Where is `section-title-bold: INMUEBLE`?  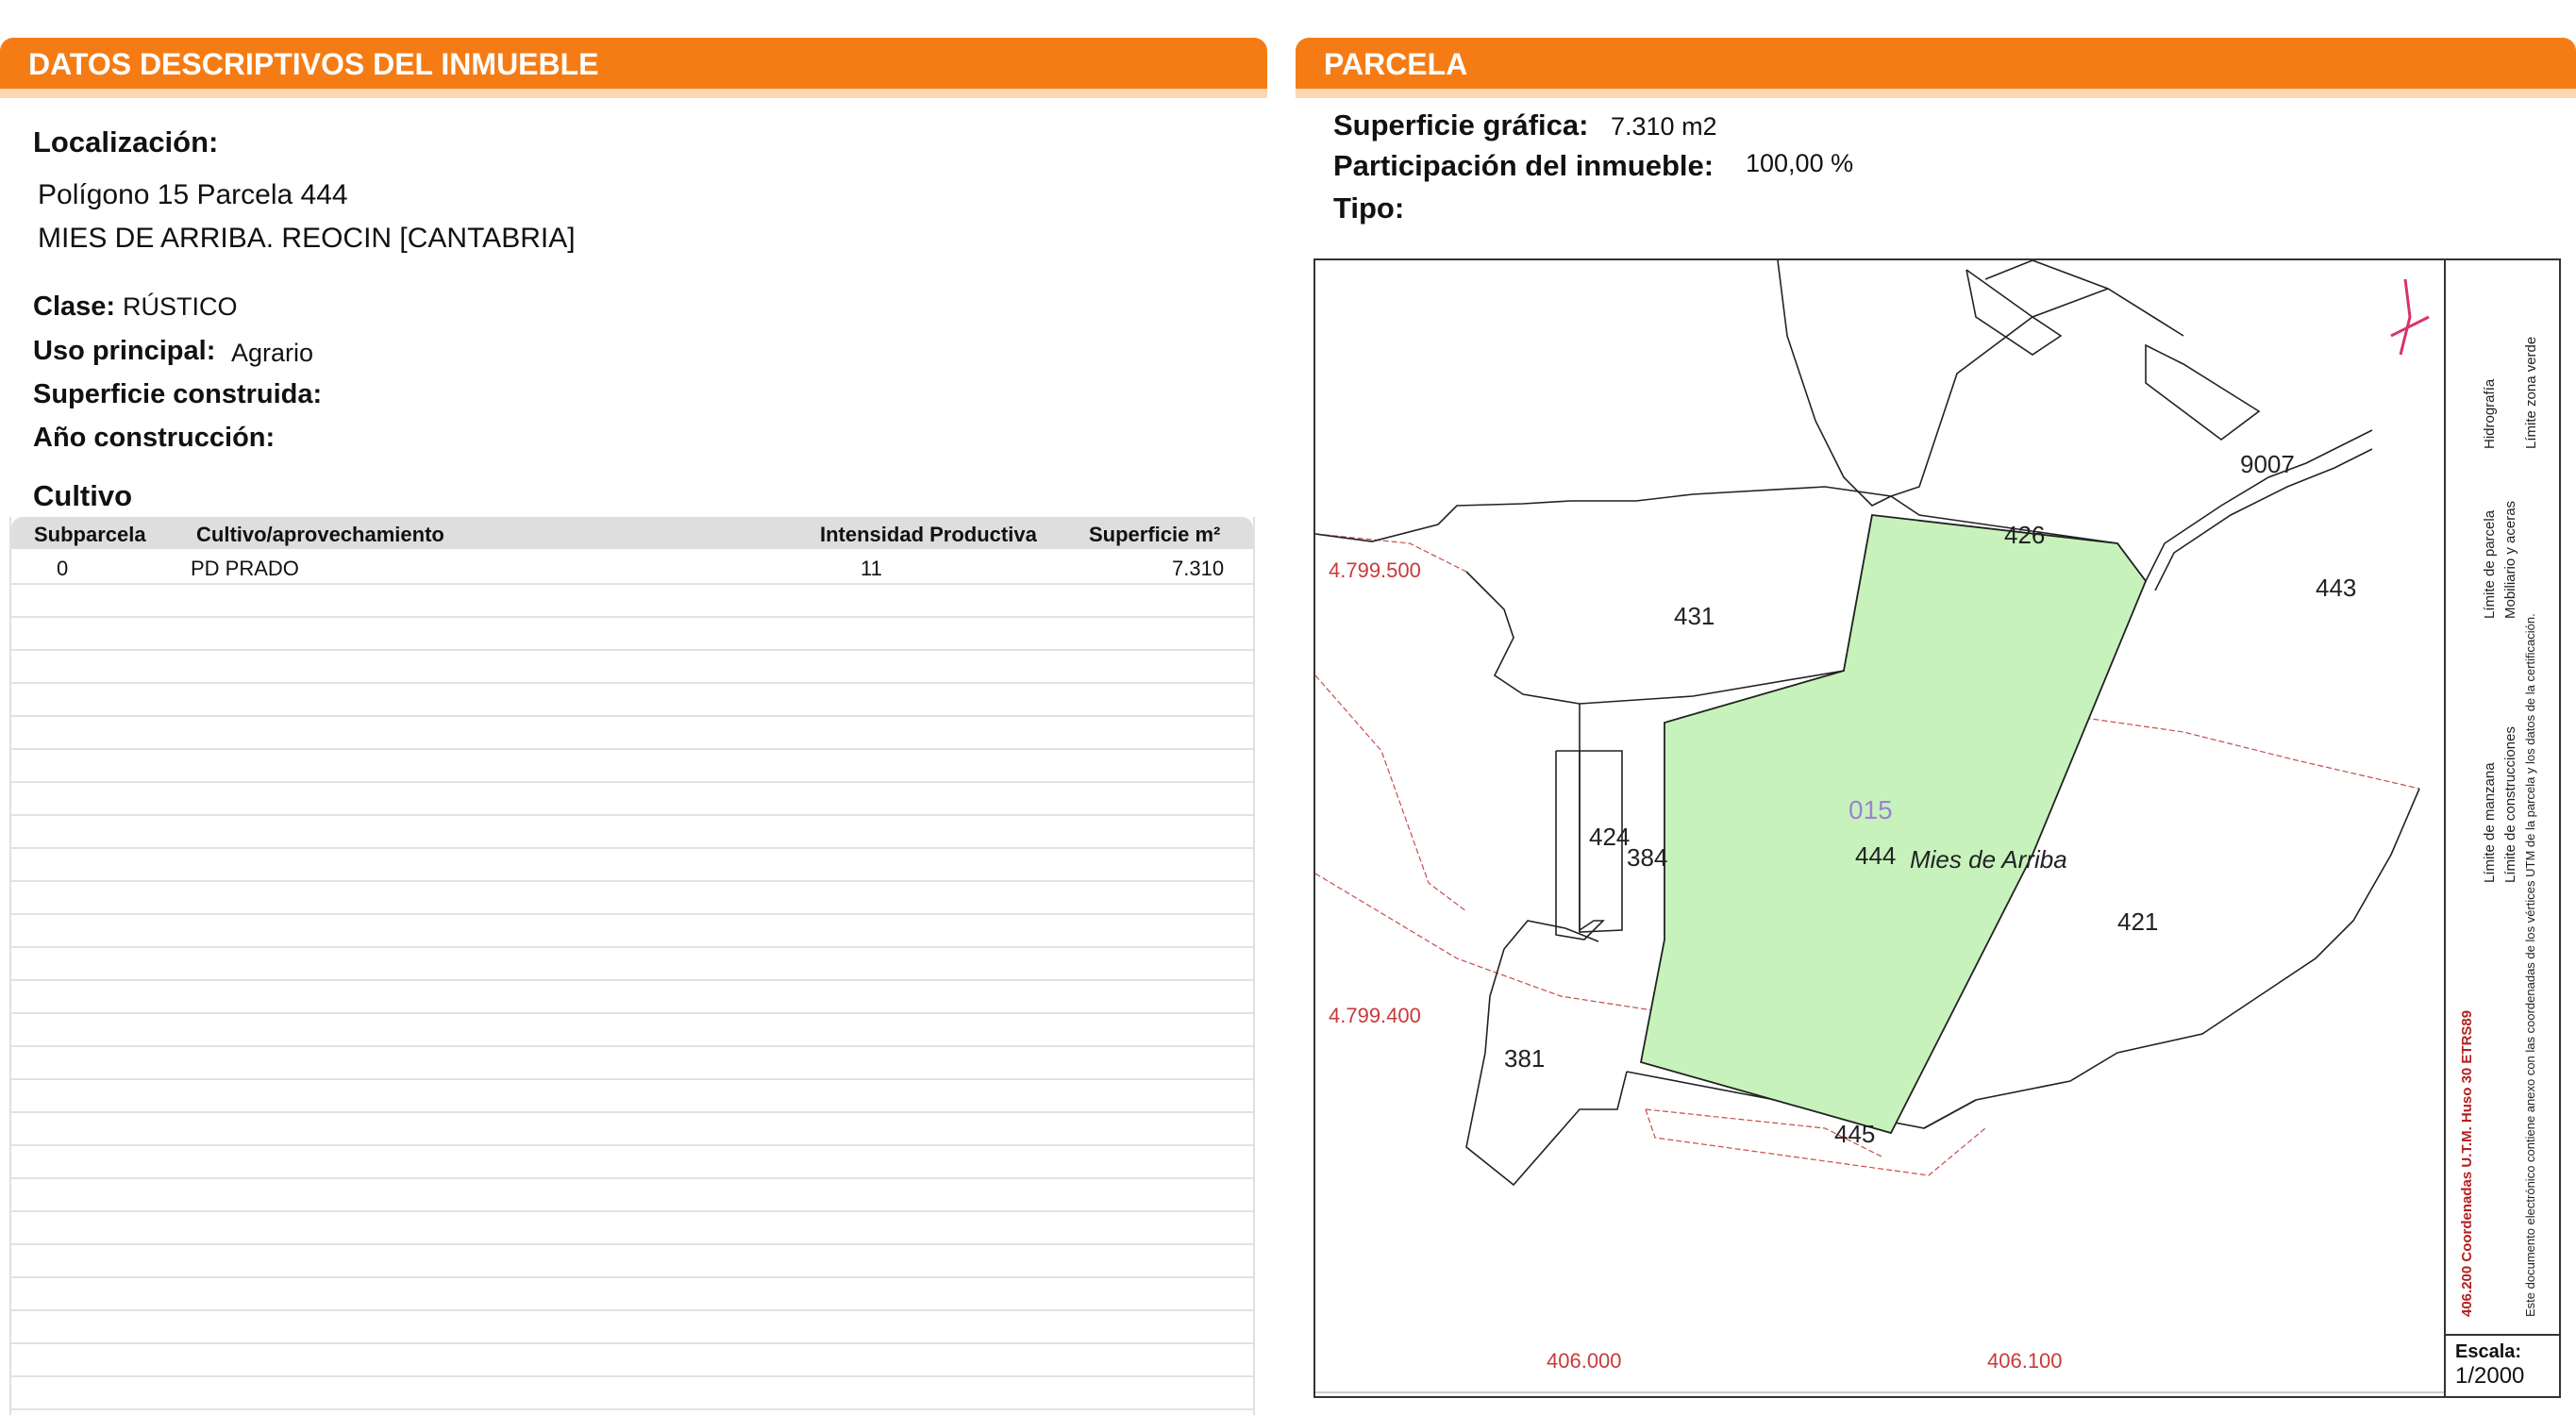
section-title-bold: INMUEBLE is located at coordinates (520, 64).